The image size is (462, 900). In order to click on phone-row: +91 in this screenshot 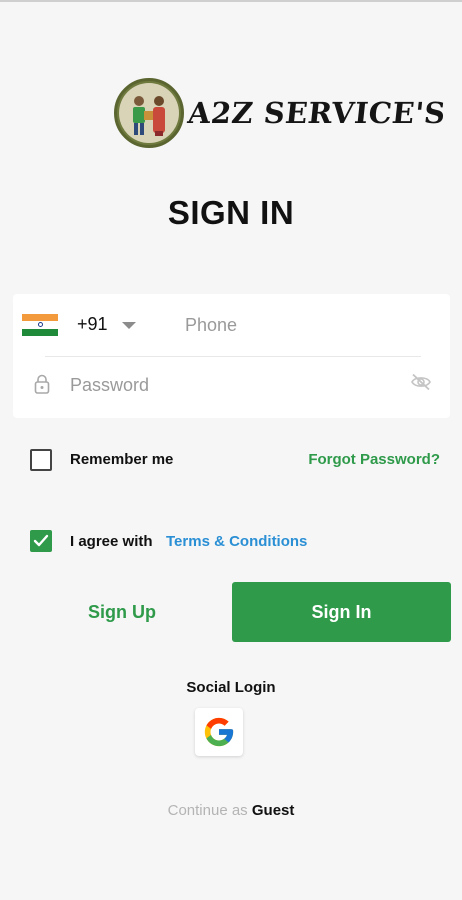, I will do `click(231, 325)`.